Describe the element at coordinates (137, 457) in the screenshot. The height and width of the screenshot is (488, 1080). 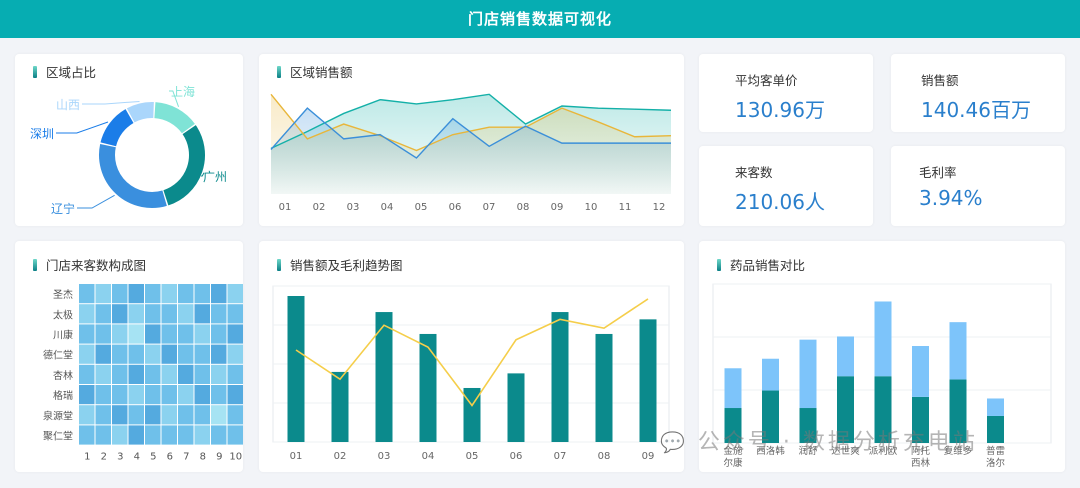
I see `heatmap-col-label: 4` at that location.